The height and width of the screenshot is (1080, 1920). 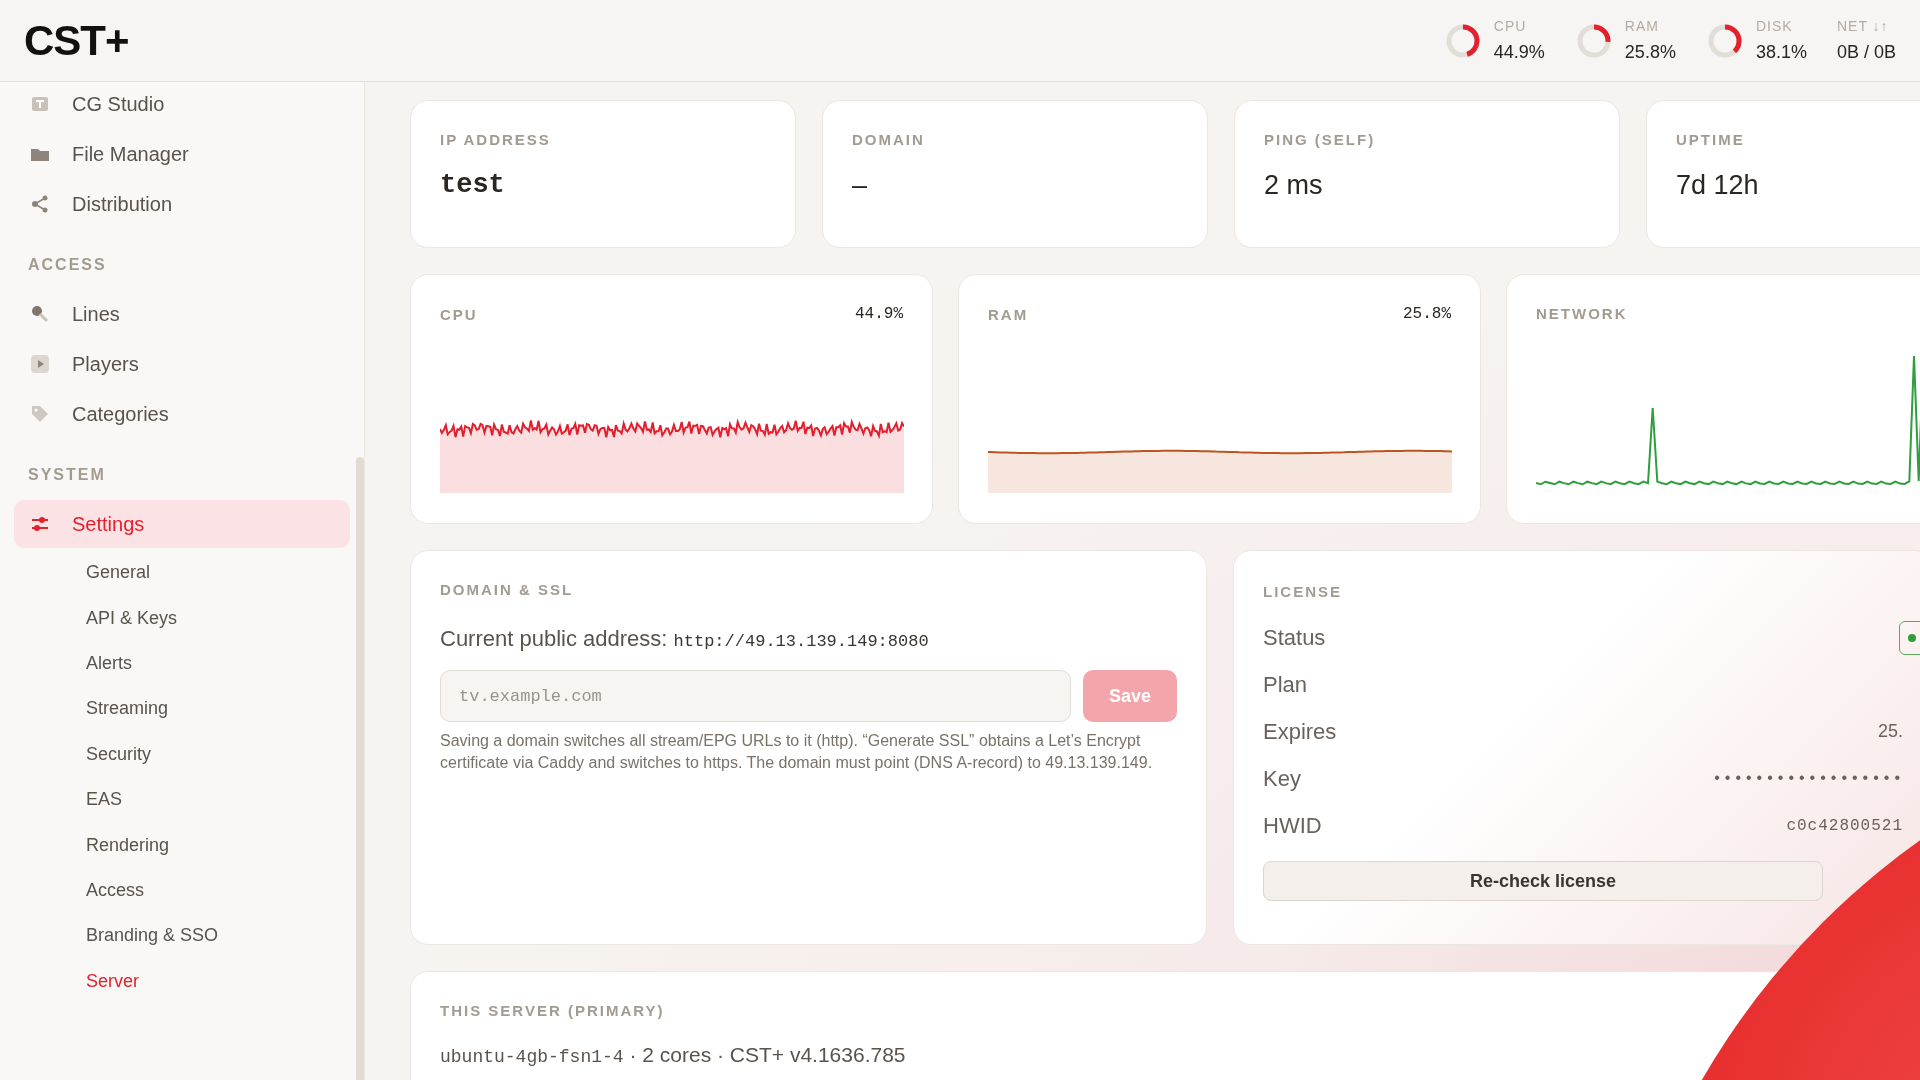 What do you see at coordinates (685, 639) in the screenshot?
I see `address-text: Current public address: http://49.13.139.149:8080` at bounding box center [685, 639].